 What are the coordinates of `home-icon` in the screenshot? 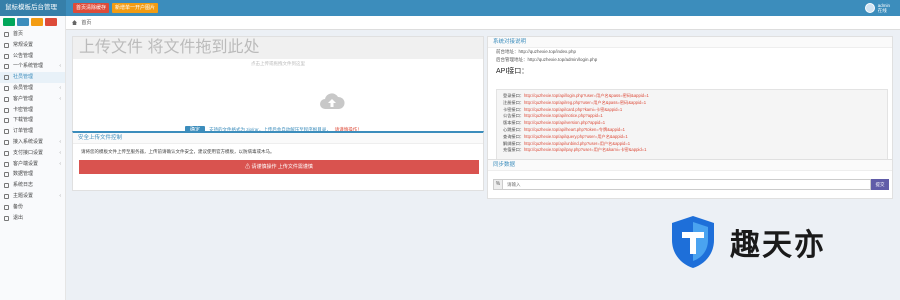 It's located at (74, 23).